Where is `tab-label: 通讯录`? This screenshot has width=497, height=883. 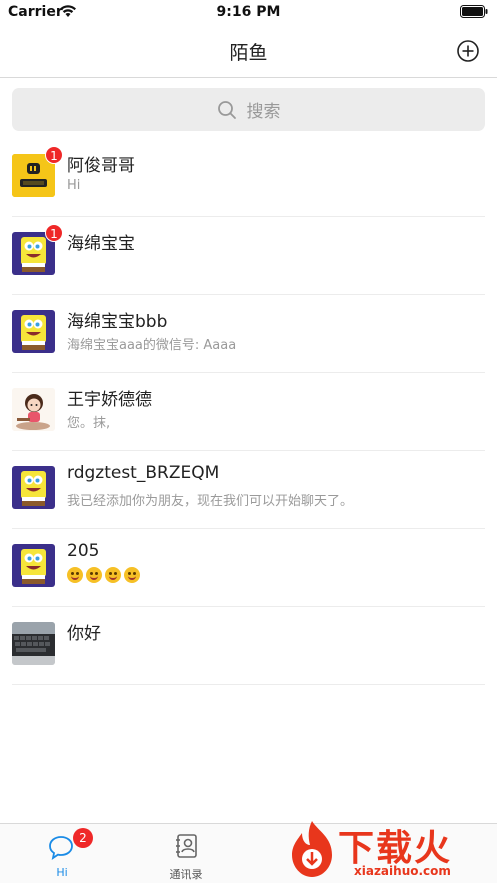 tab-label: 通讯录 is located at coordinates (186, 874).